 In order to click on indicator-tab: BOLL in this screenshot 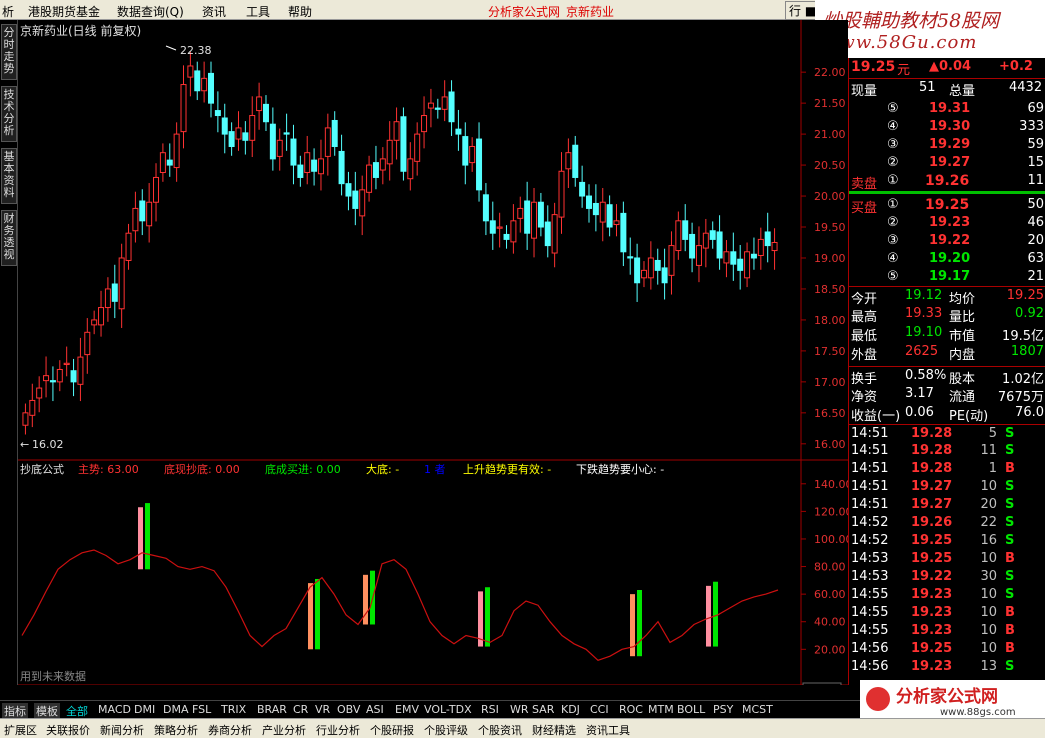, I will do `click(691, 709)`.